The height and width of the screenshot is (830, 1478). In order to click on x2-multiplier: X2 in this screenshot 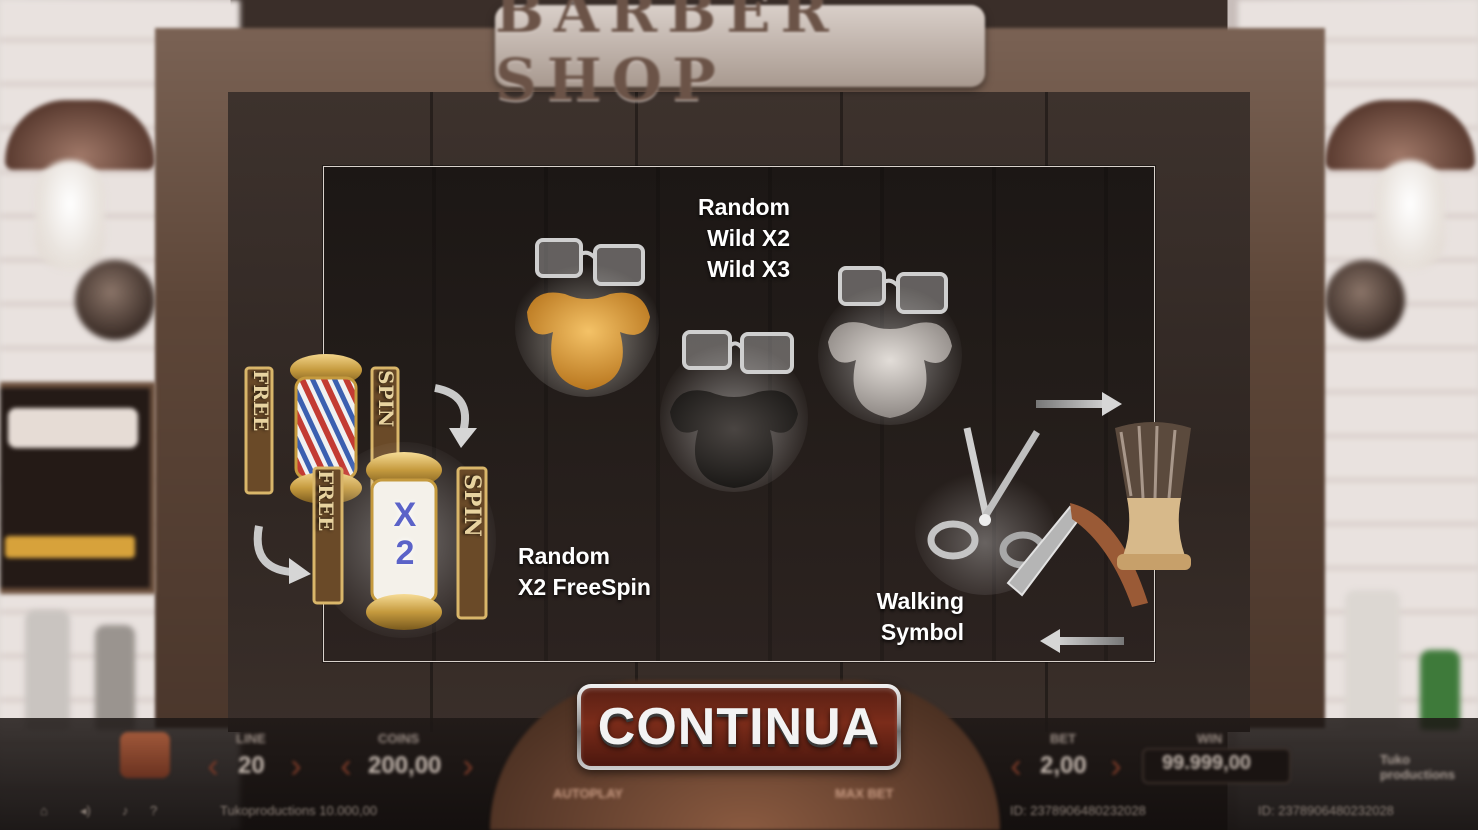, I will do `click(405, 537)`.